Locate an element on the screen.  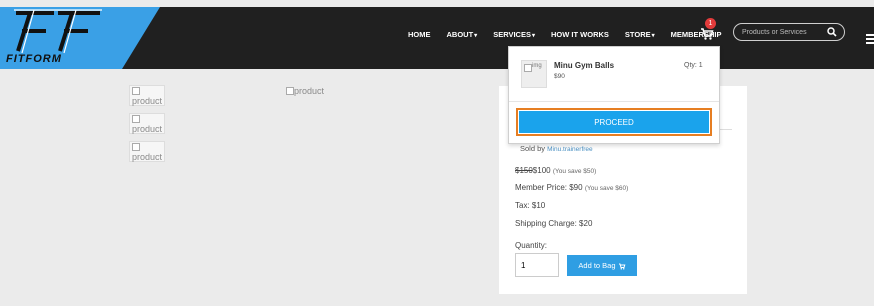
sale-price: $100 is located at coordinates (541, 170).